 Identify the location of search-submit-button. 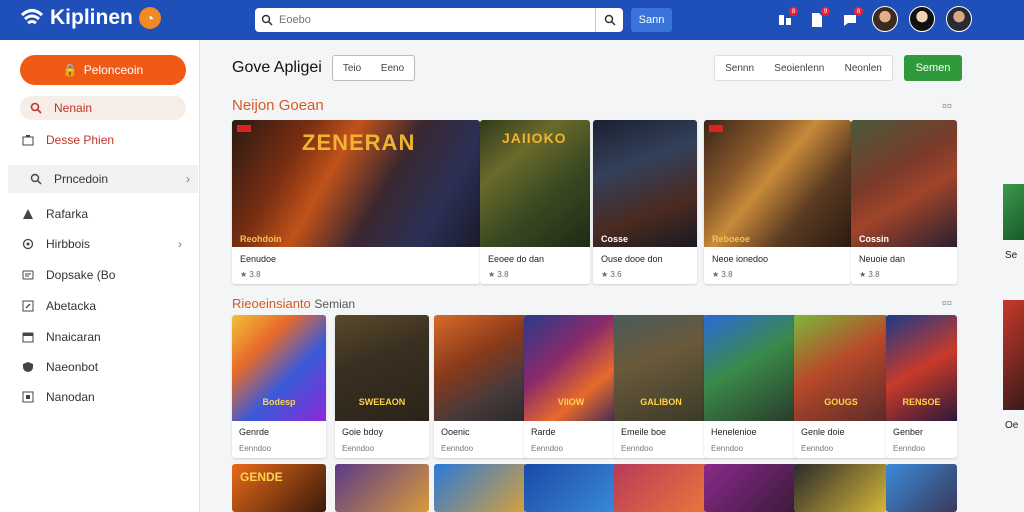
(609, 20).